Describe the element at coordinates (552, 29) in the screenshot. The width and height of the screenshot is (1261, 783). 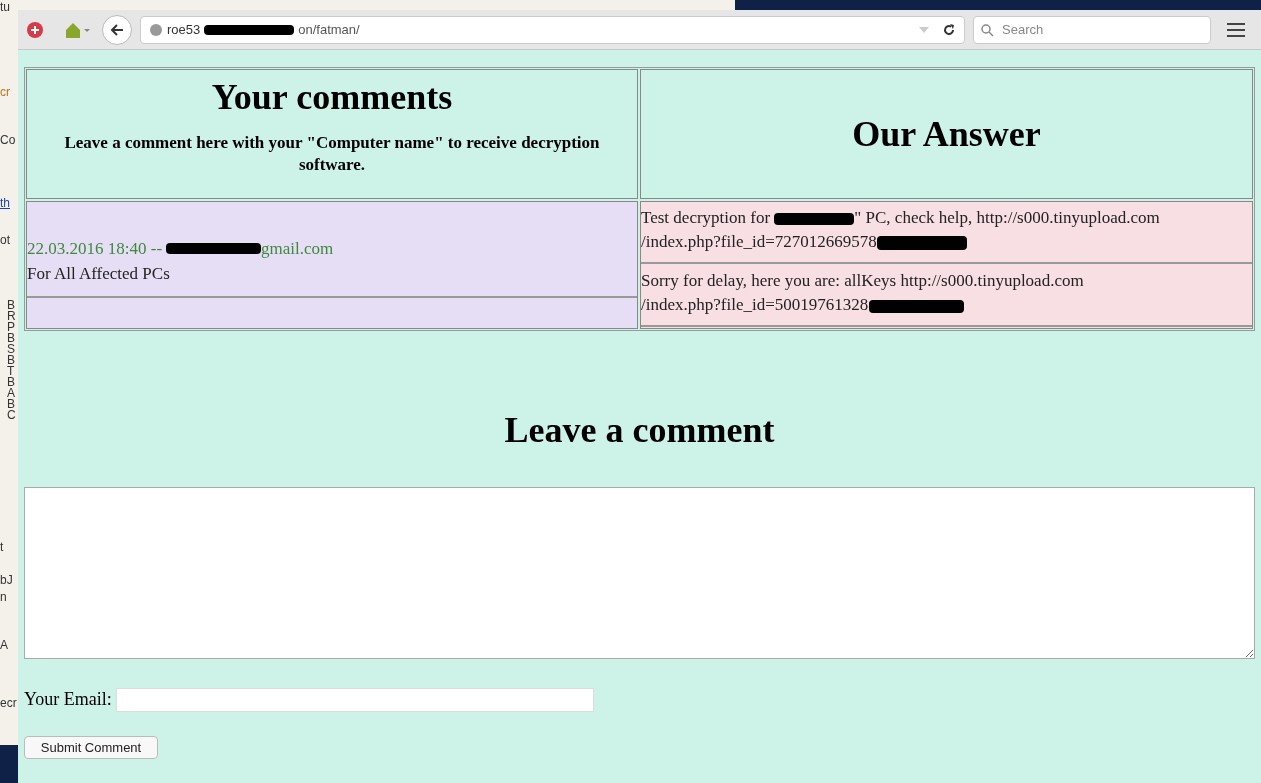
I see `address-bar: roe53 on/fatman/` at that location.